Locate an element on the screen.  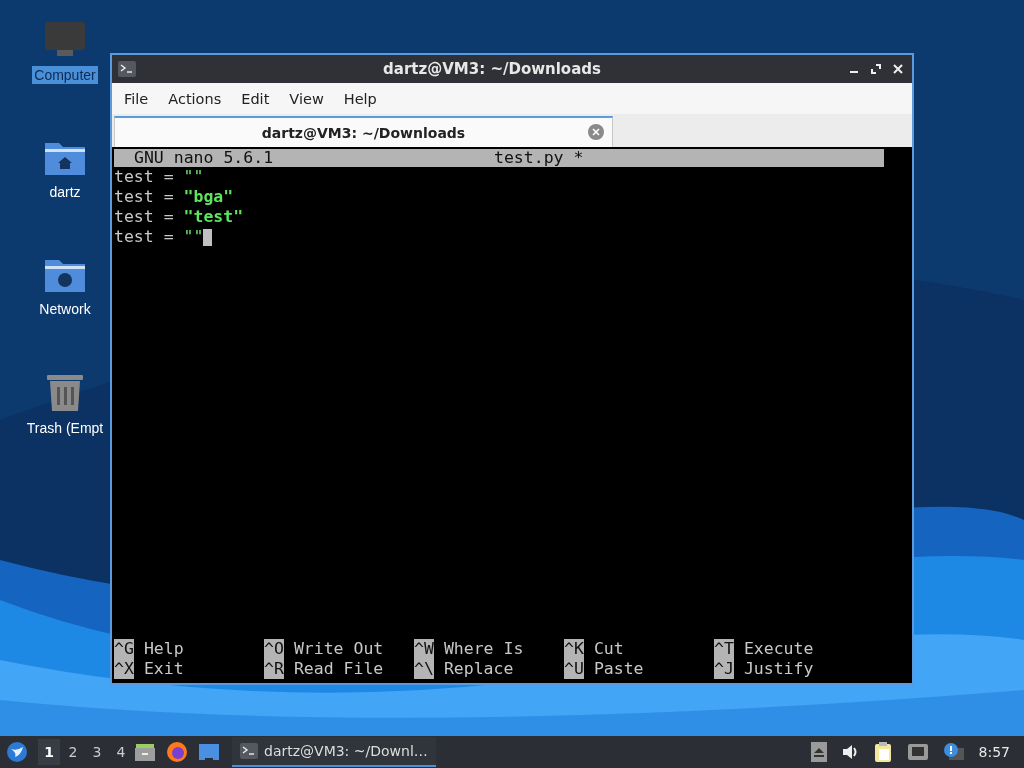
shortcut-label: Exit is located at coordinates (163, 669).